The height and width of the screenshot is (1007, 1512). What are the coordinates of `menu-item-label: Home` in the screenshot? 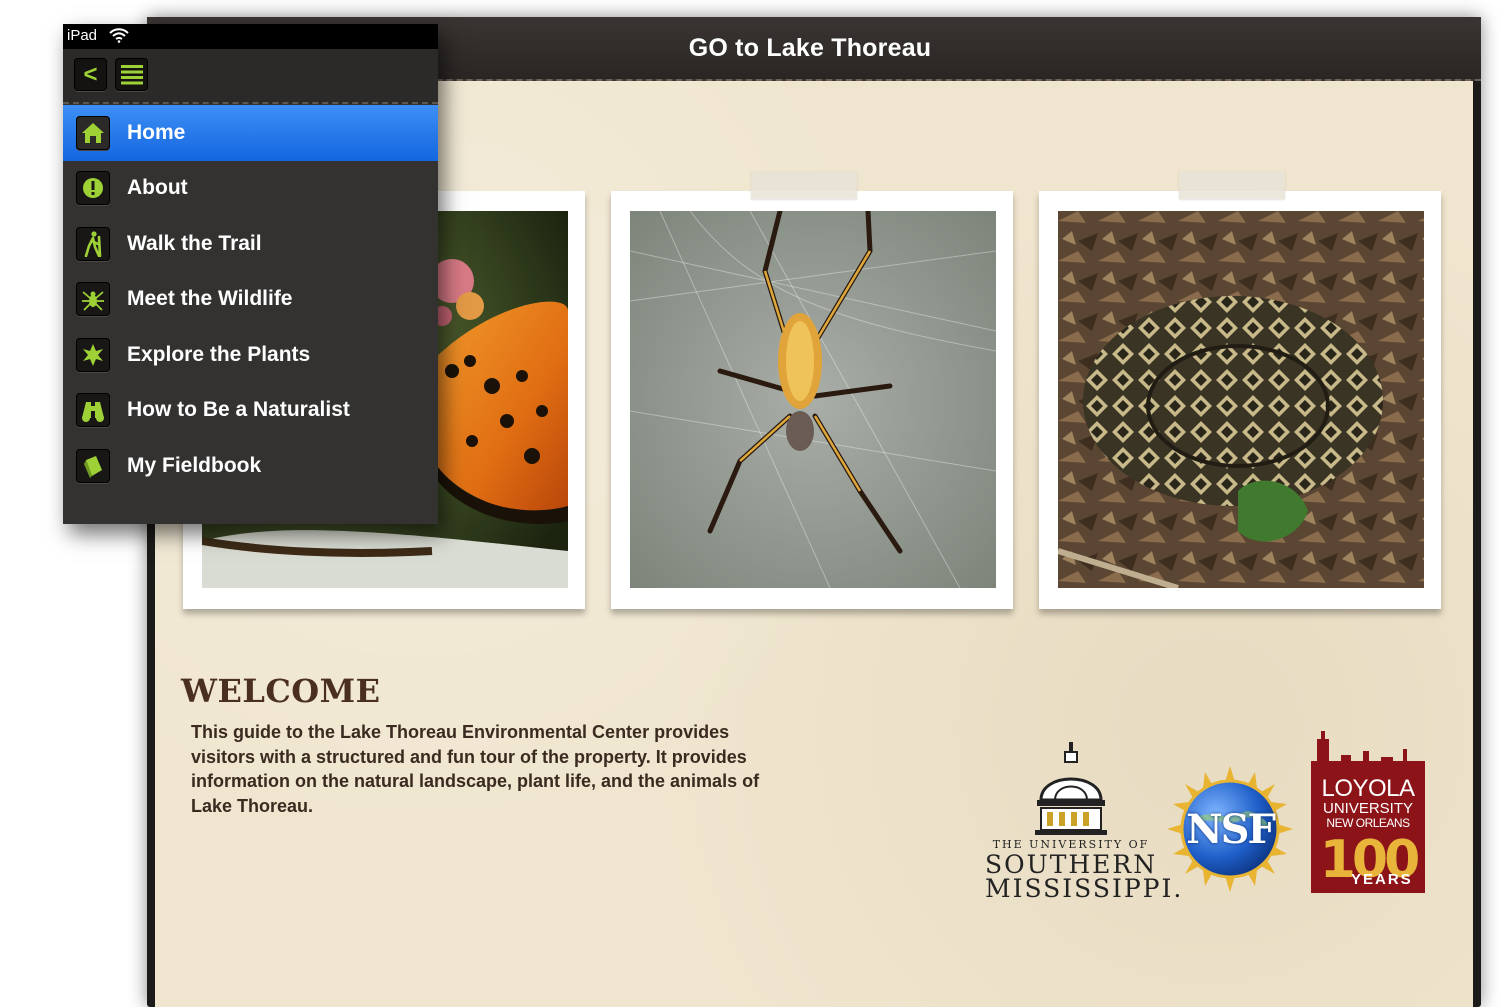 It's located at (156, 132).